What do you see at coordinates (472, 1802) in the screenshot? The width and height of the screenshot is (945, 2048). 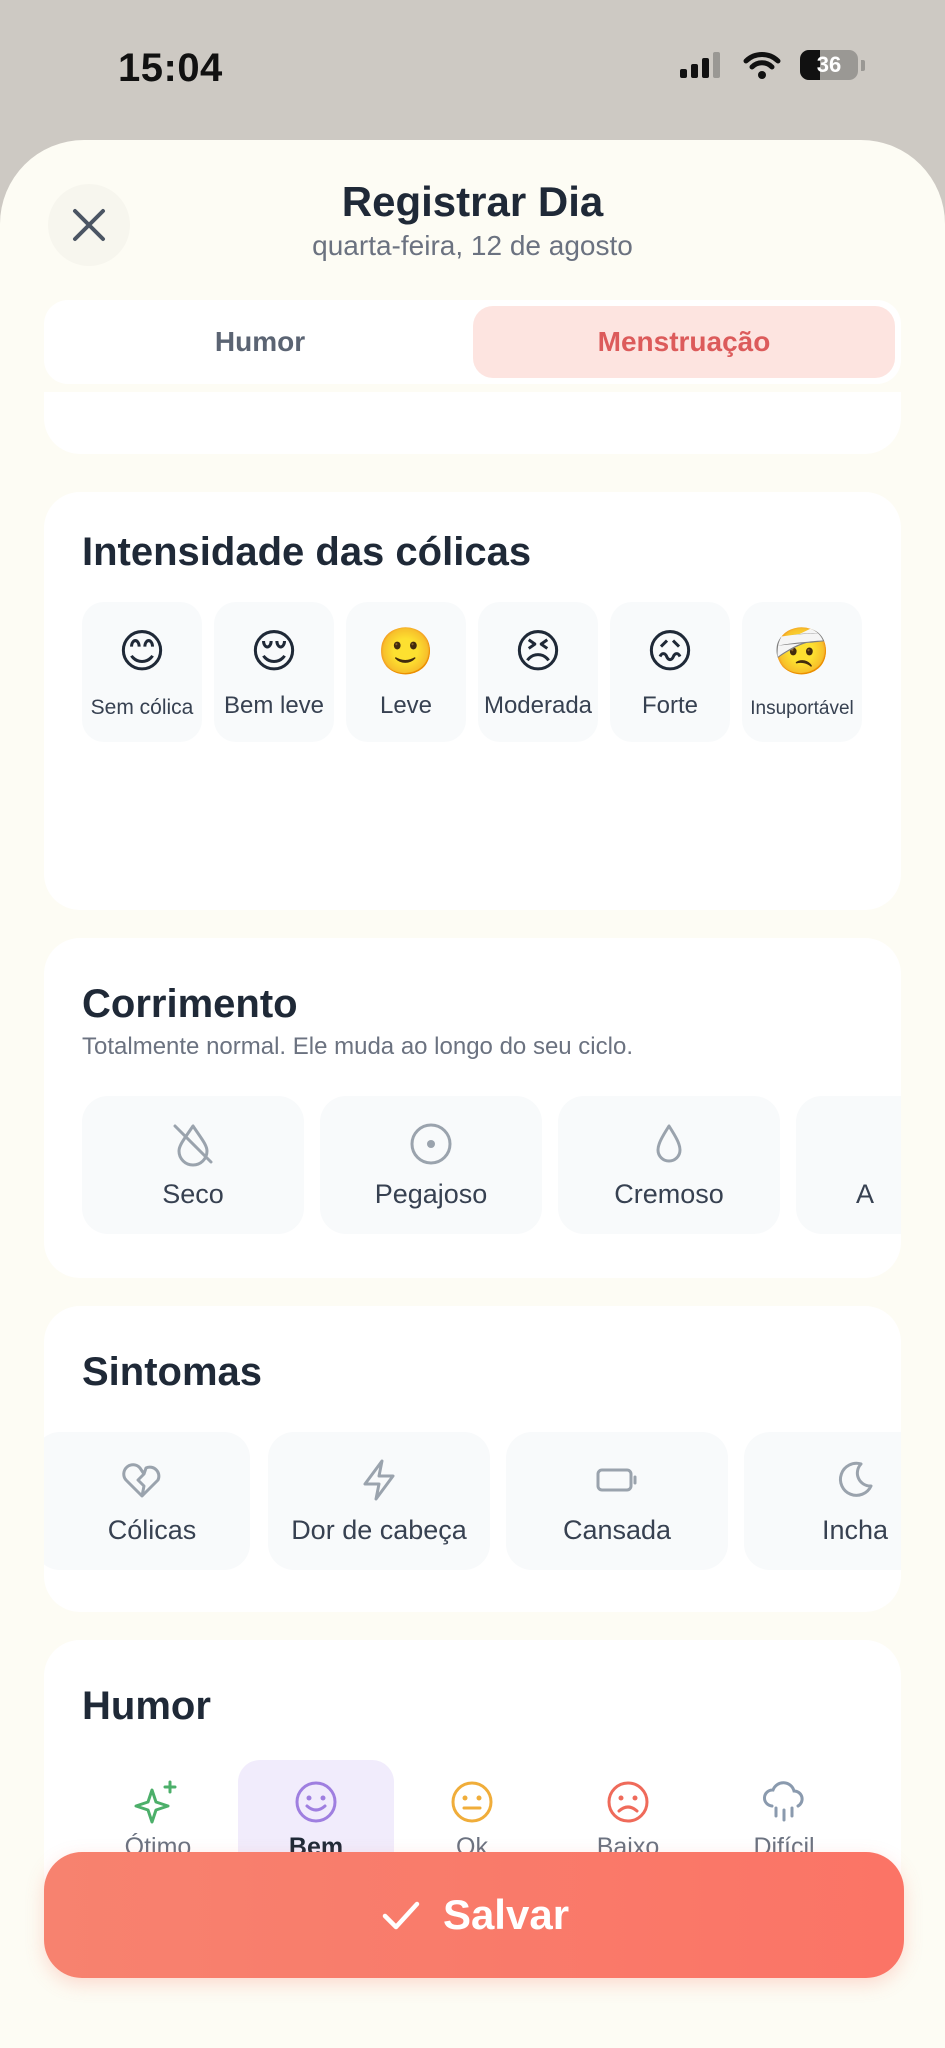 I see `neutral-face-icon` at bounding box center [472, 1802].